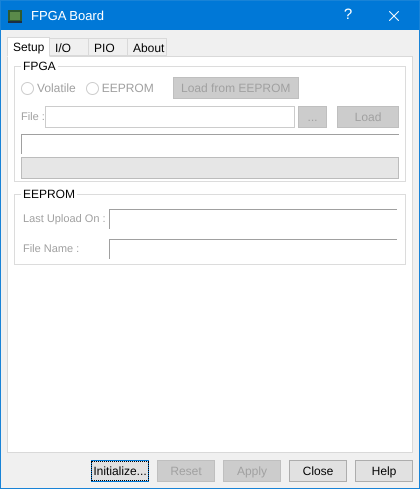  What do you see at coordinates (384, 471) in the screenshot?
I see `dialog-button: Help` at bounding box center [384, 471].